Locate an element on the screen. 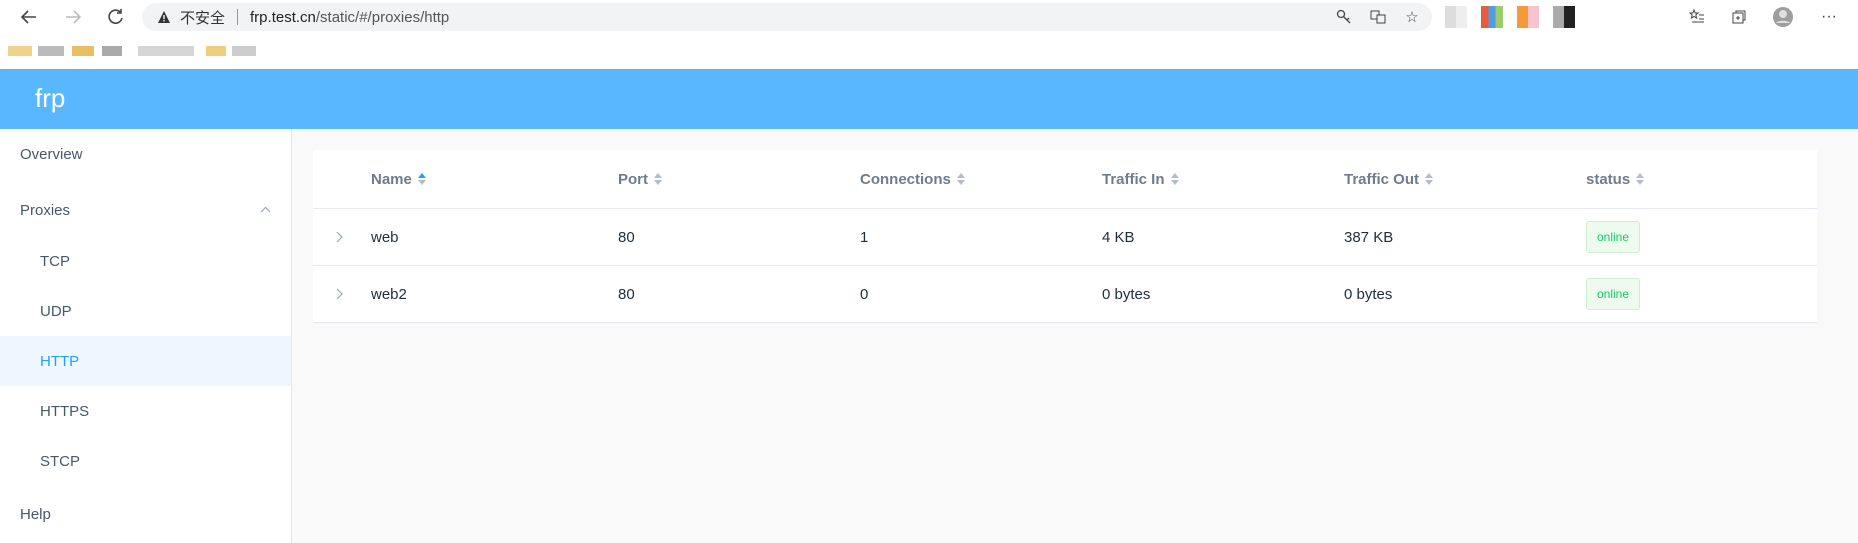  brand-logo: frp is located at coordinates (50, 98).